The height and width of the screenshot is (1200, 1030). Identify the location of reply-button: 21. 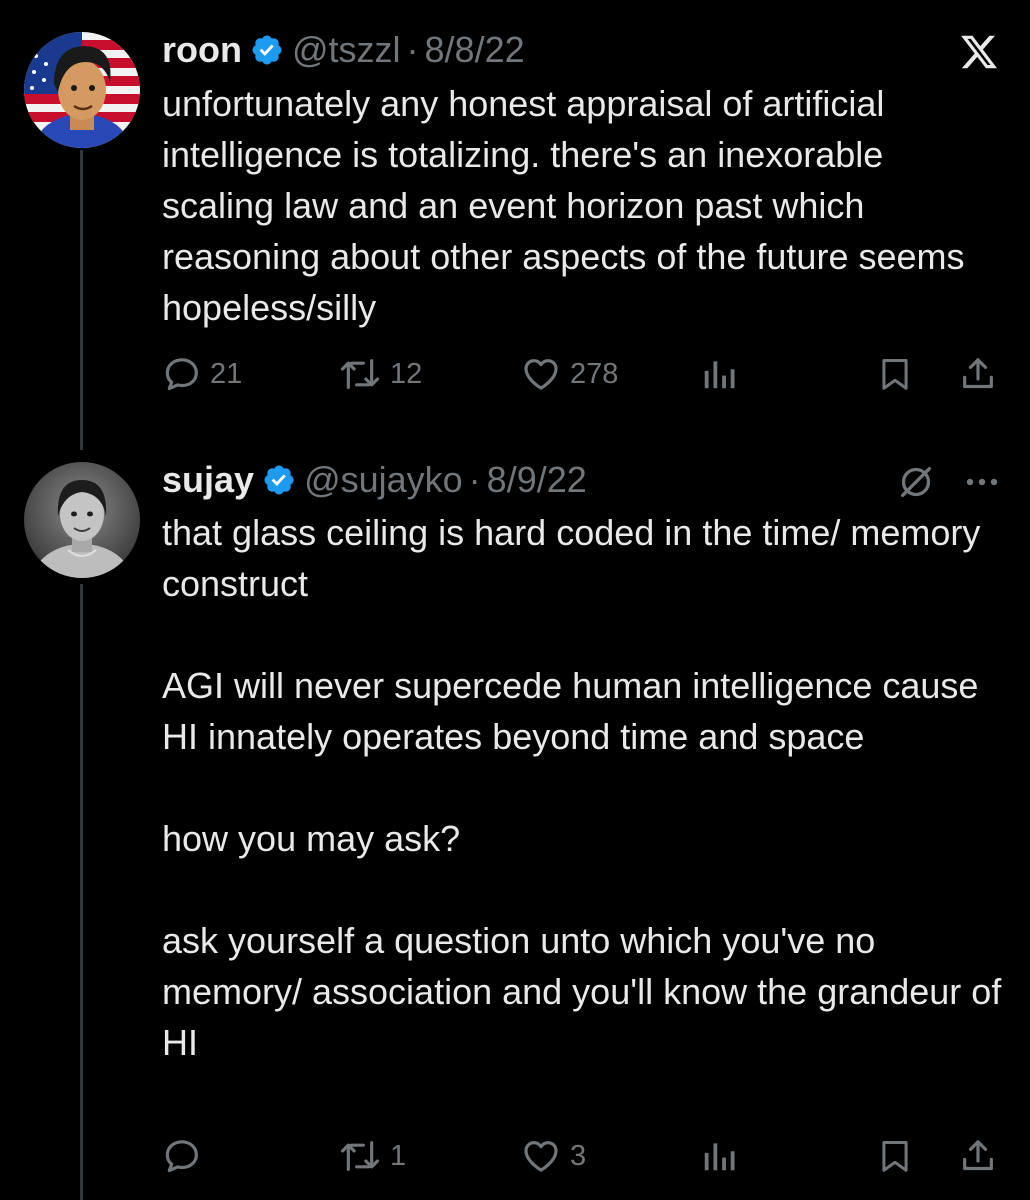
(202, 374).